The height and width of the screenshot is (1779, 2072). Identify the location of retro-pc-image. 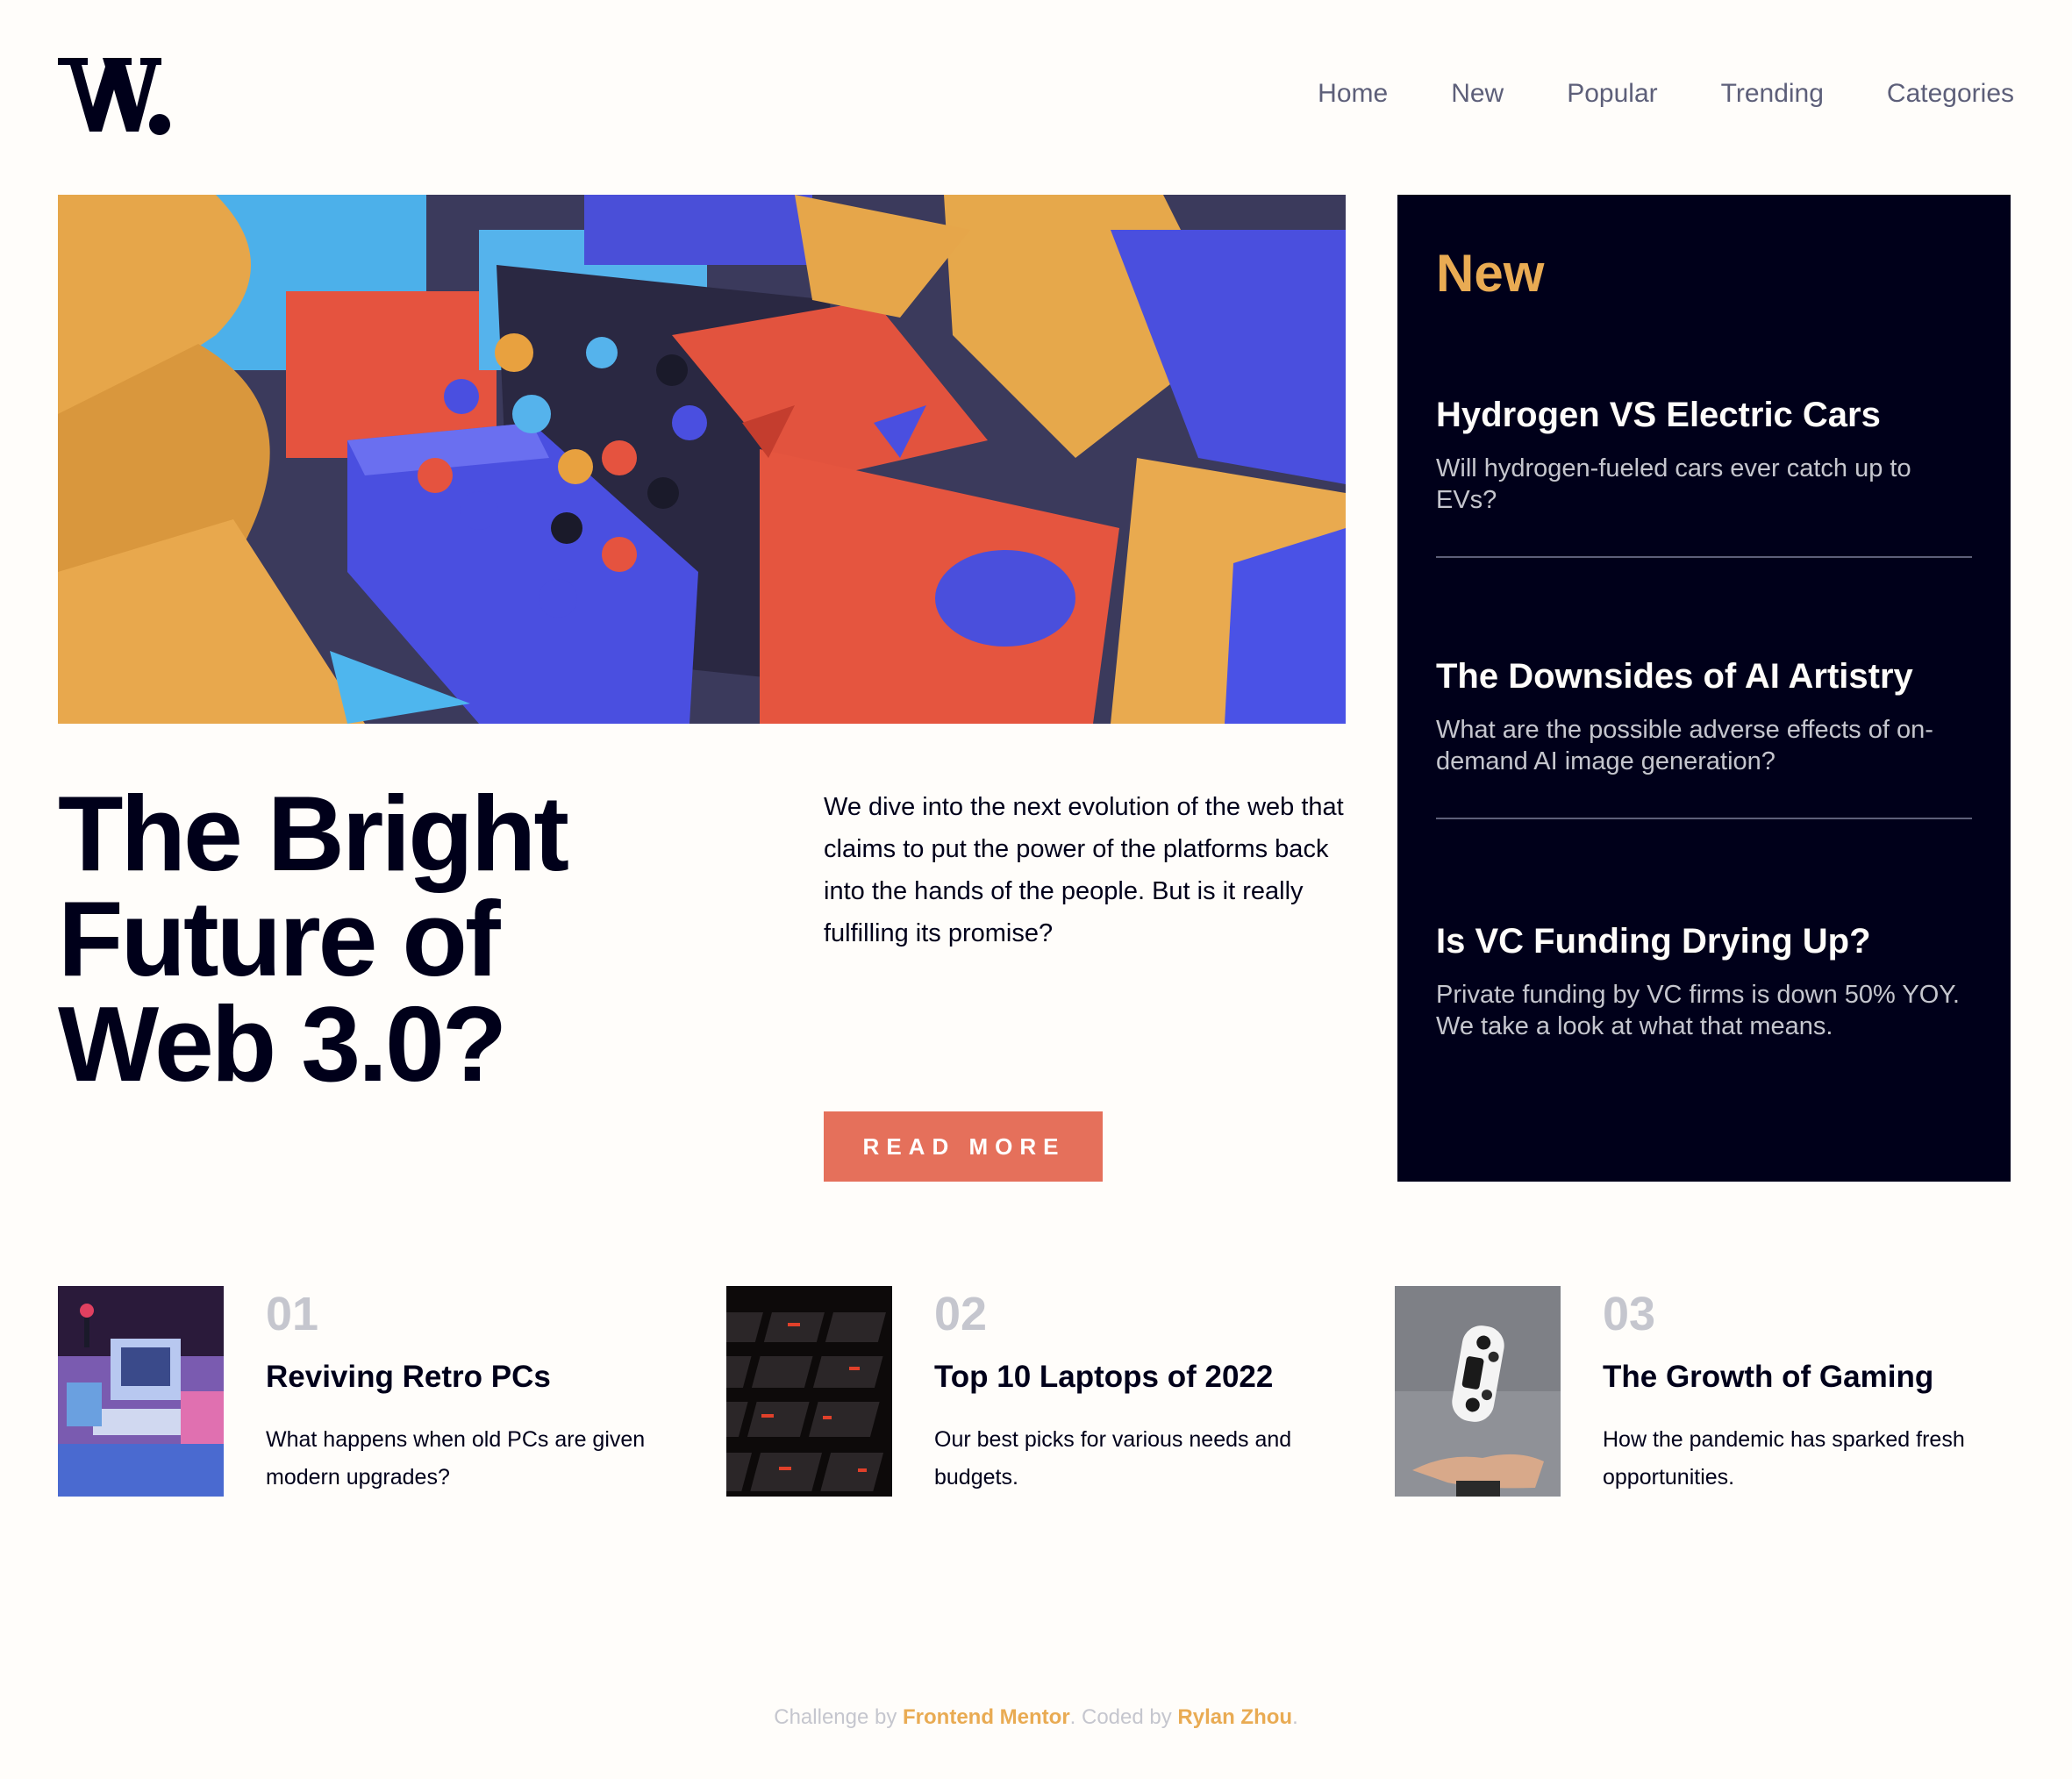
(141, 1391).